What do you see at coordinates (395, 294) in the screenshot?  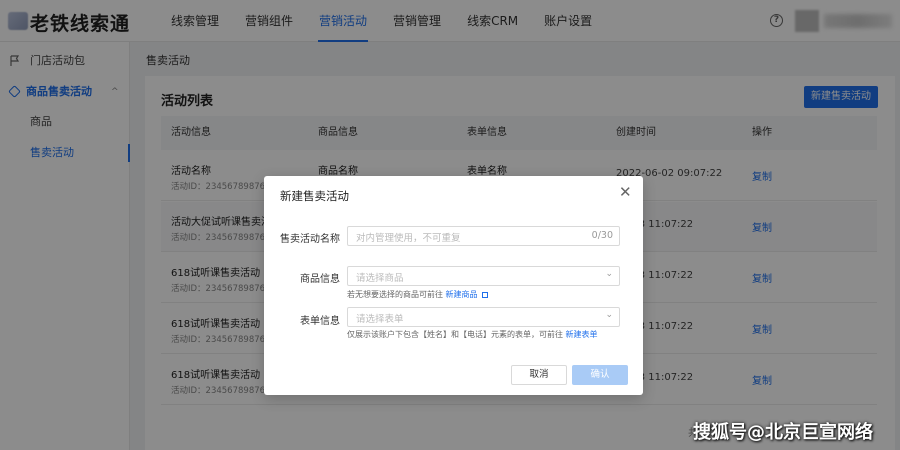 I see `hint-text: 若无想要选择的商品可前往` at bounding box center [395, 294].